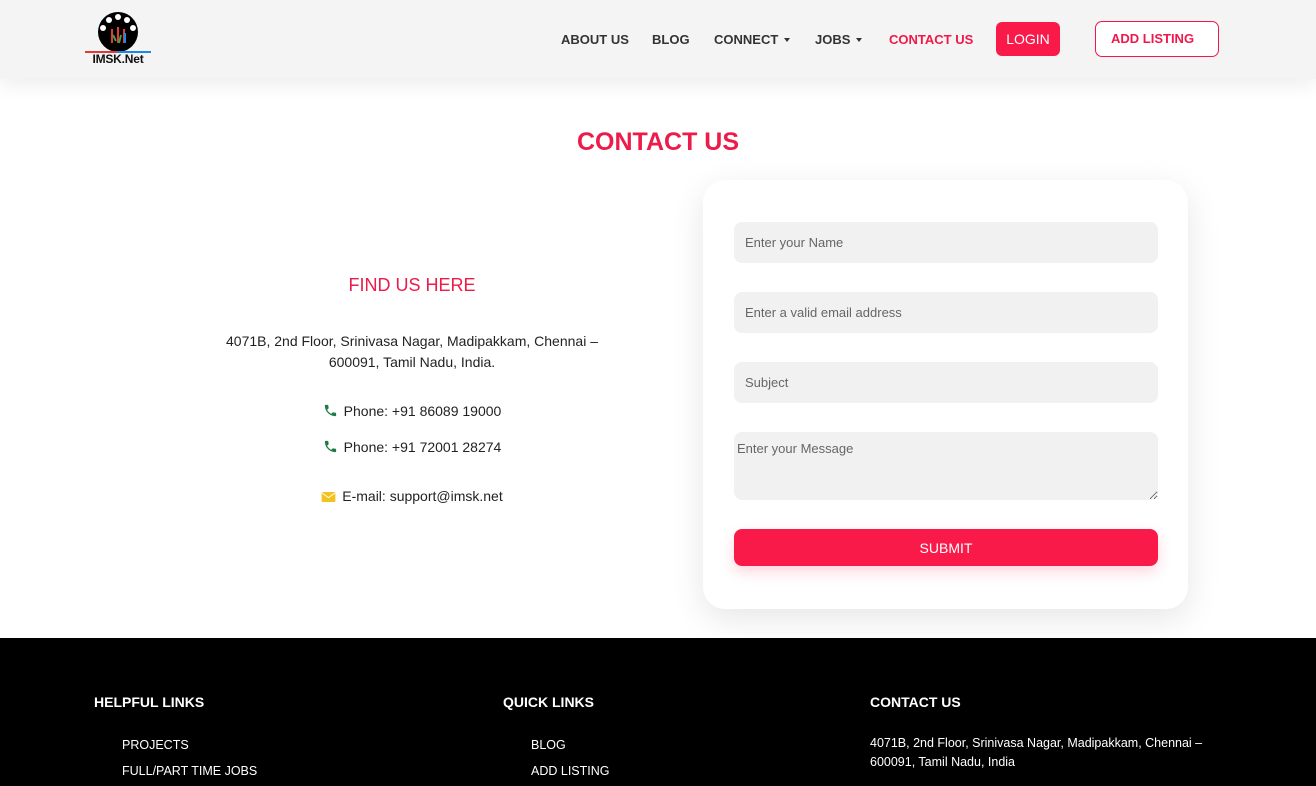 This screenshot has height=786, width=1316. I want to click on submit-button: SUBMIT, so click(946, 547).